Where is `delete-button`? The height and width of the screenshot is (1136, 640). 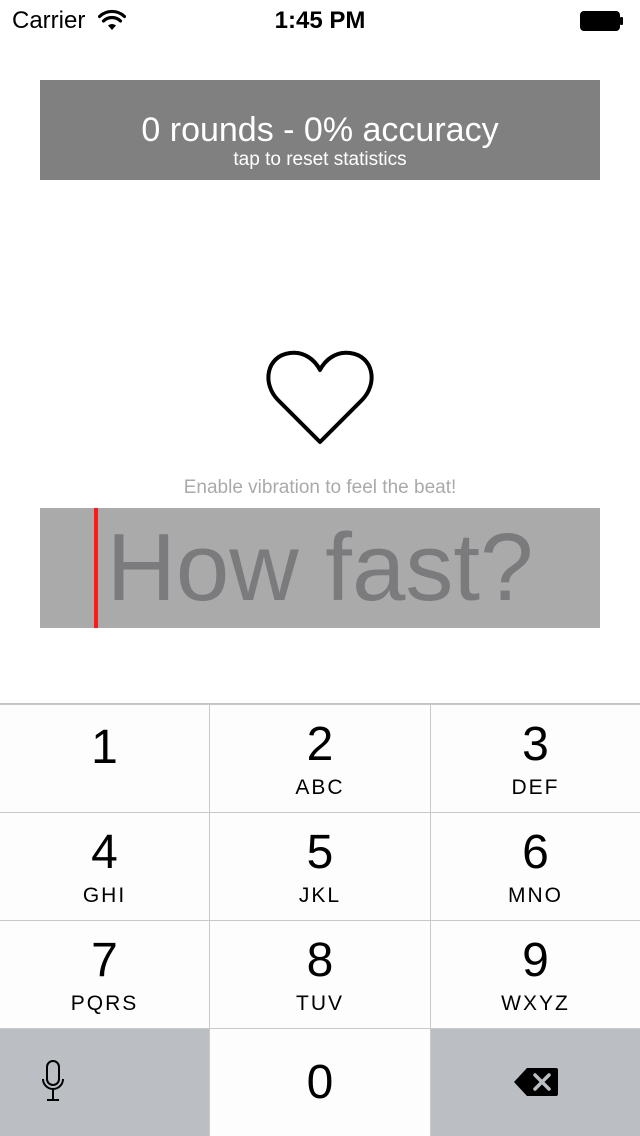
delete-button is located at coordinates (535, 1082).